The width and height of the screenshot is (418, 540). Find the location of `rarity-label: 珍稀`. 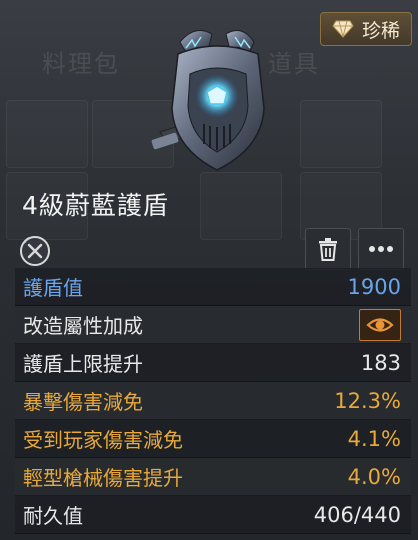

rarity-label: 珍稀 is located at coordinates (380, 30).